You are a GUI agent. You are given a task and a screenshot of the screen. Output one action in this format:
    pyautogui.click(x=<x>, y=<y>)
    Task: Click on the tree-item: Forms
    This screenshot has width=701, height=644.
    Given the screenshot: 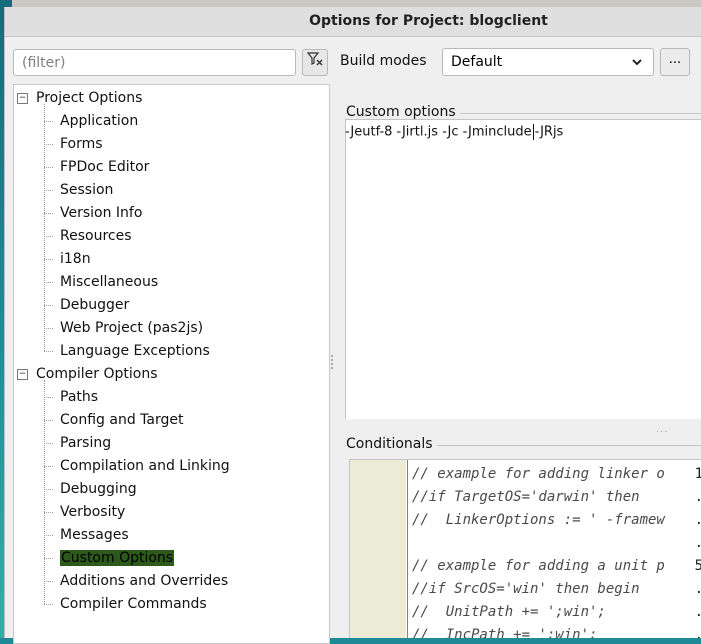 What is the action you would take?
    pyautogui.click(x=81, y=144)
    